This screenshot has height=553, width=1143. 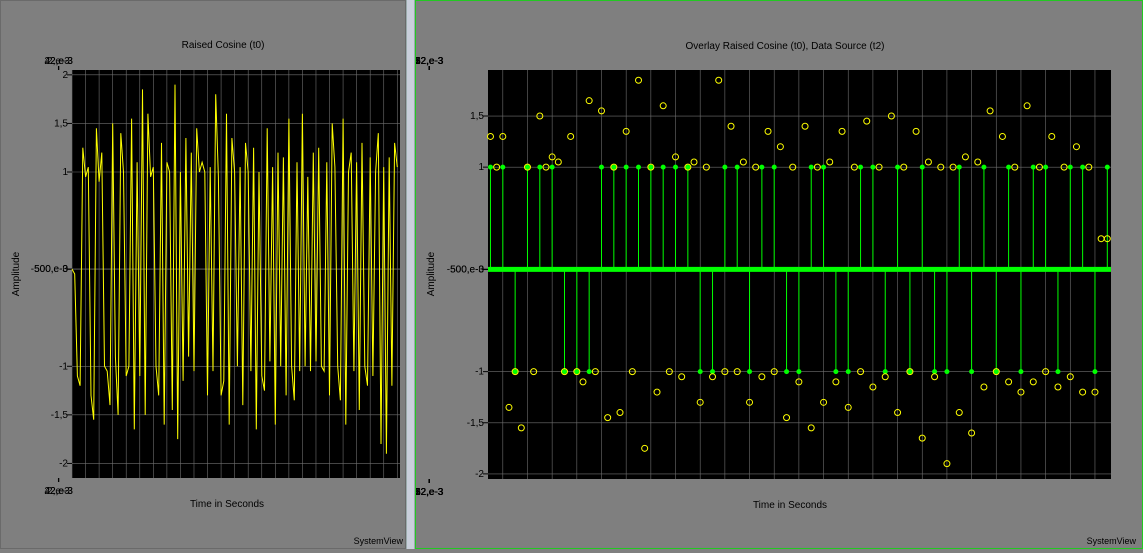 What do you see at coordinates (1111, 541) in the screenshot?
I see `right-brand-label: SystemView` at bounding box center [1111, 541].